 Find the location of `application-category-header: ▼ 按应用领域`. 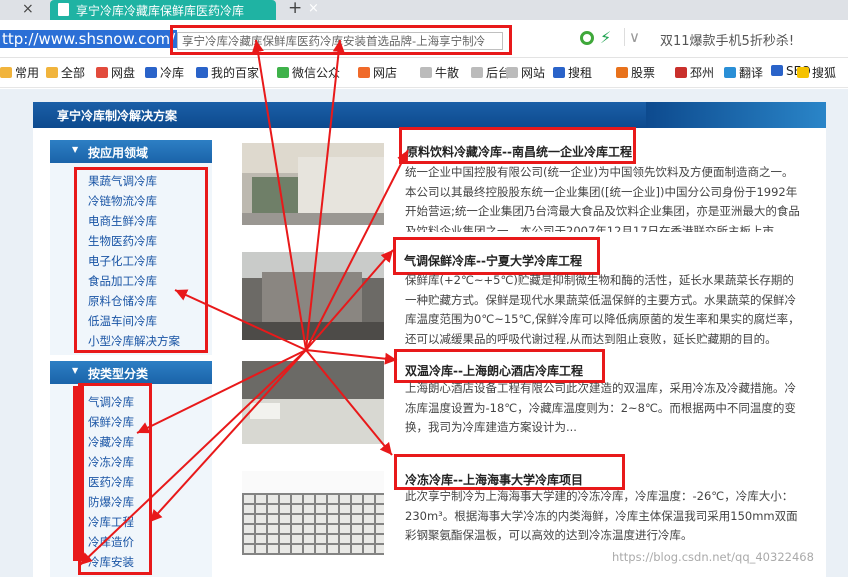

application-category-header: ▼ 按应用领域 is located at coordinates (131, 151).